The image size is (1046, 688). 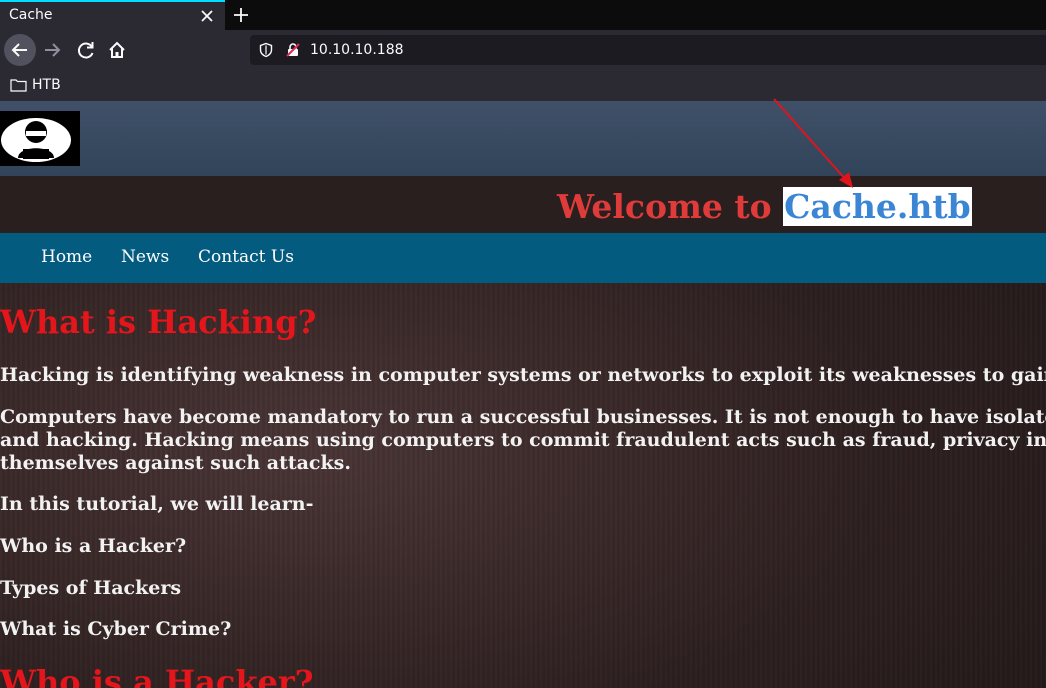 What do you see at coordinates (145, 257) in the screenshot?
I see `menu-item-news: News` at bounding box center [145, 257].